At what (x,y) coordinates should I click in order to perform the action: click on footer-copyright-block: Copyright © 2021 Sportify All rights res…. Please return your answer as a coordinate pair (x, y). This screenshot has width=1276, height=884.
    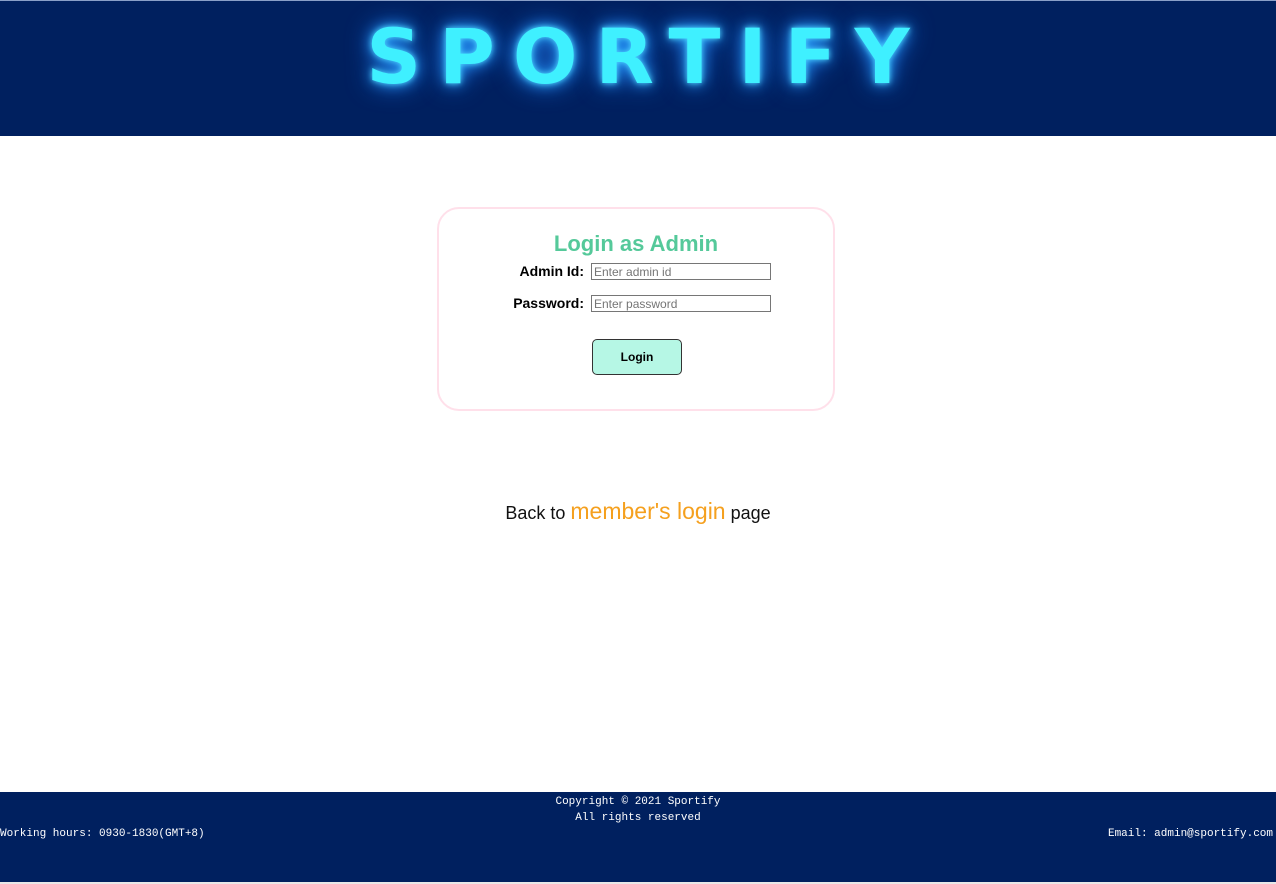
    Looking at the image, I should click on (638, 810).